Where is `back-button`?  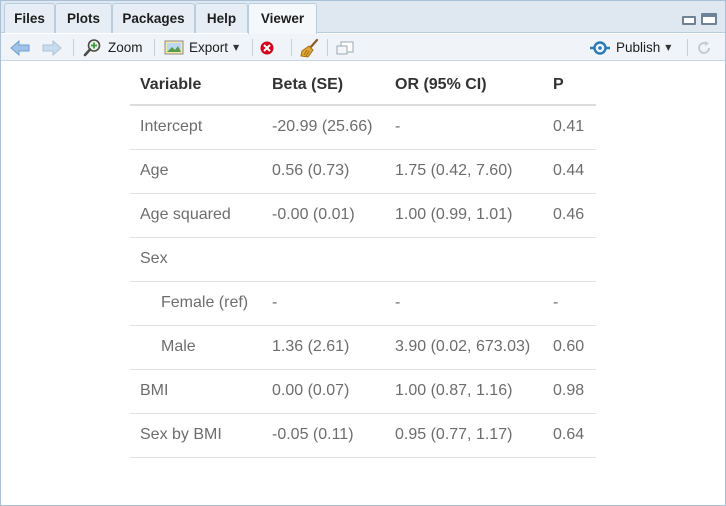 back-button is located at coordinates (20, 47).